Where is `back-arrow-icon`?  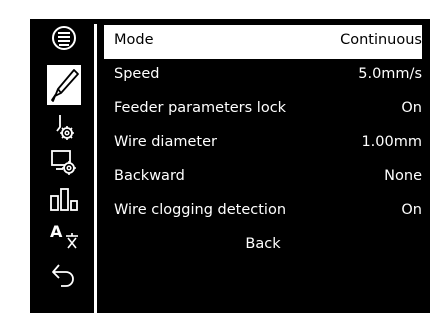 back-arrow-icon is located at coordinates (64, 274).